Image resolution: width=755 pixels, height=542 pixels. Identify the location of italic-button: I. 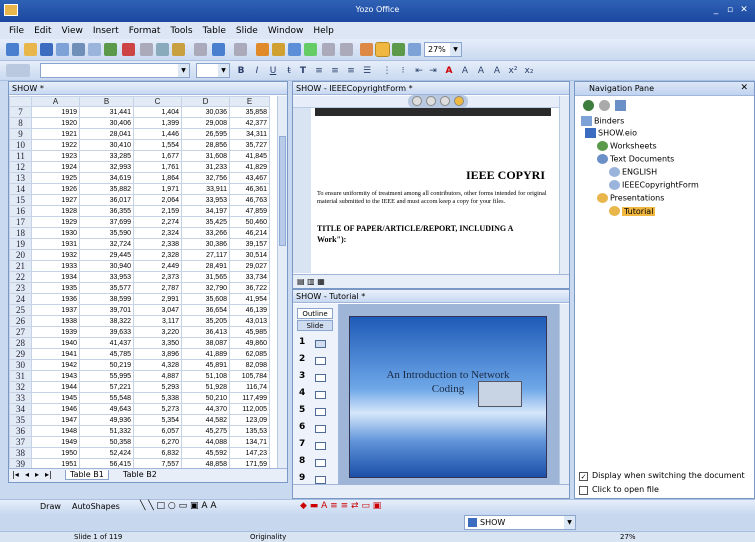
(257, 71).